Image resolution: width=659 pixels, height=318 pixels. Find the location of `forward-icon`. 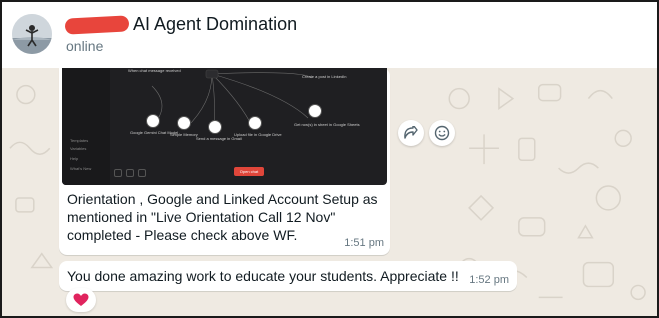

forward-icon is located at coordinates (411, 132).